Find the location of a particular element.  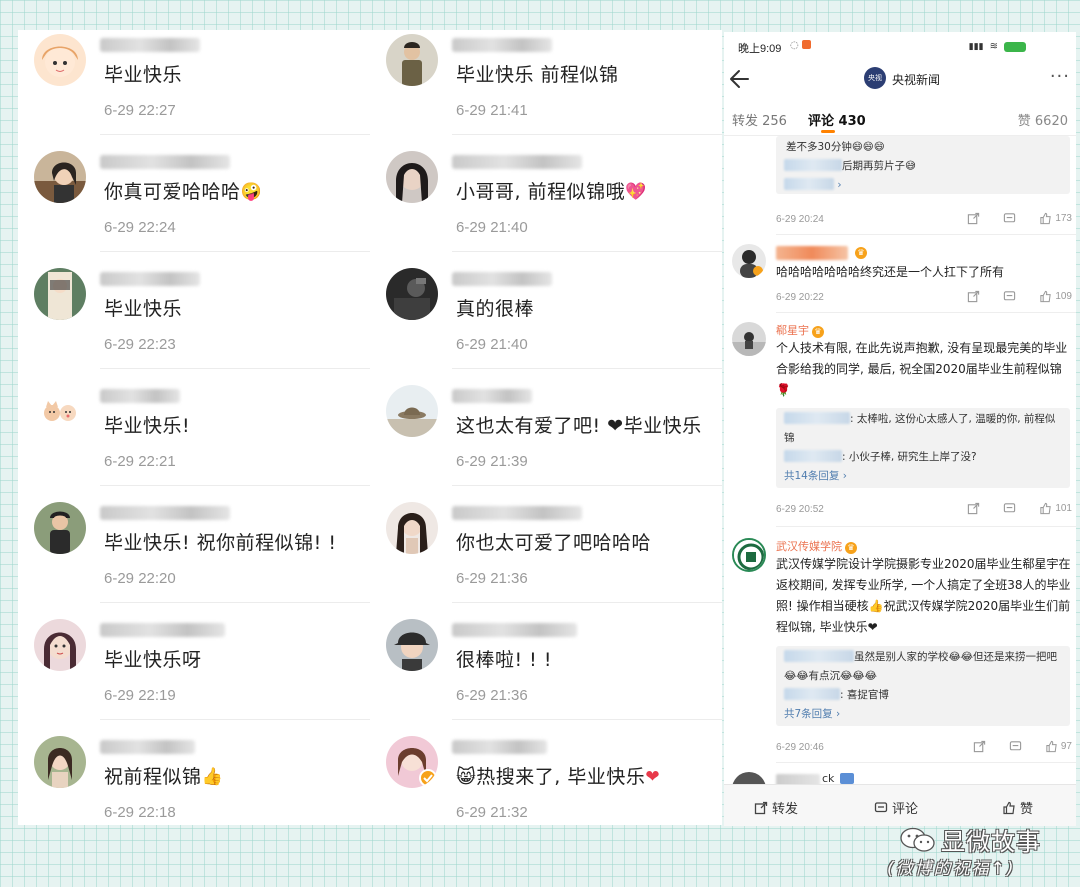

dark-scene-avatar is located at coordinates (412, 294).